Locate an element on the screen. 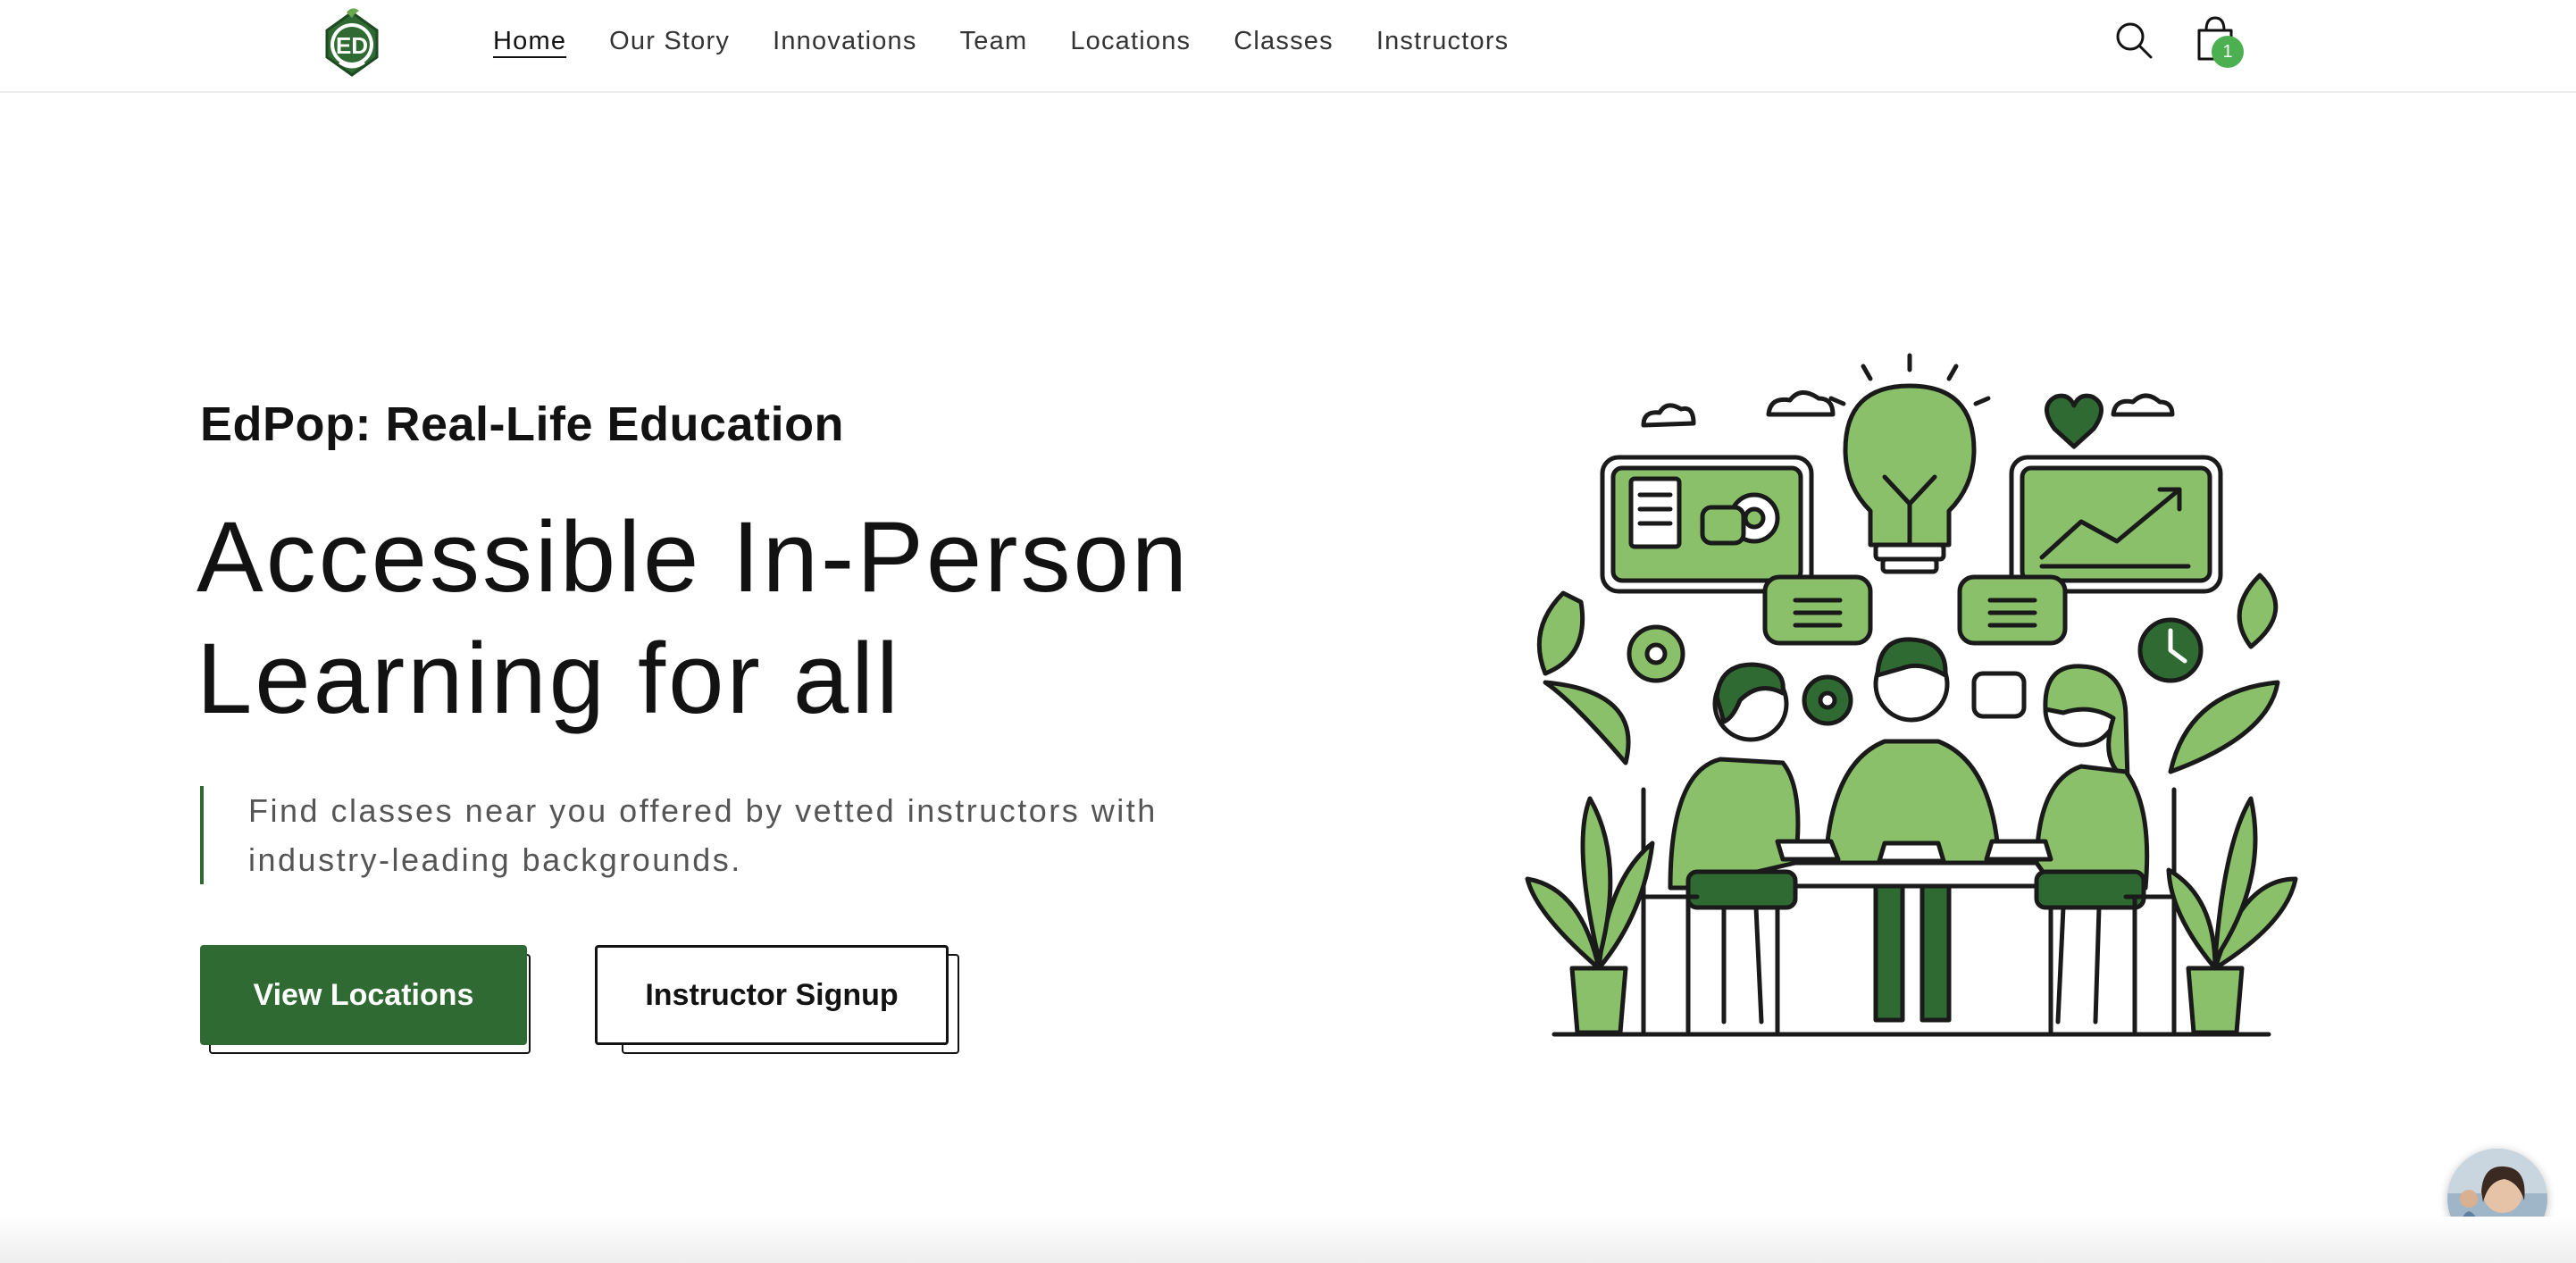  nav-classes: Classes is located at coordinates (1284, 41).